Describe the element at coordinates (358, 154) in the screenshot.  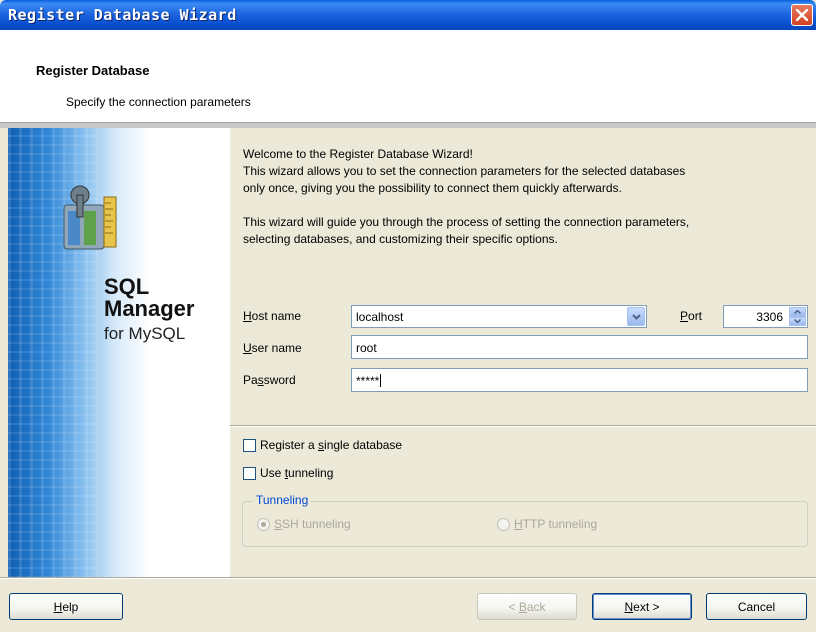
I see `intro-line: Welcome to the Register Database Wizard!` at that location.